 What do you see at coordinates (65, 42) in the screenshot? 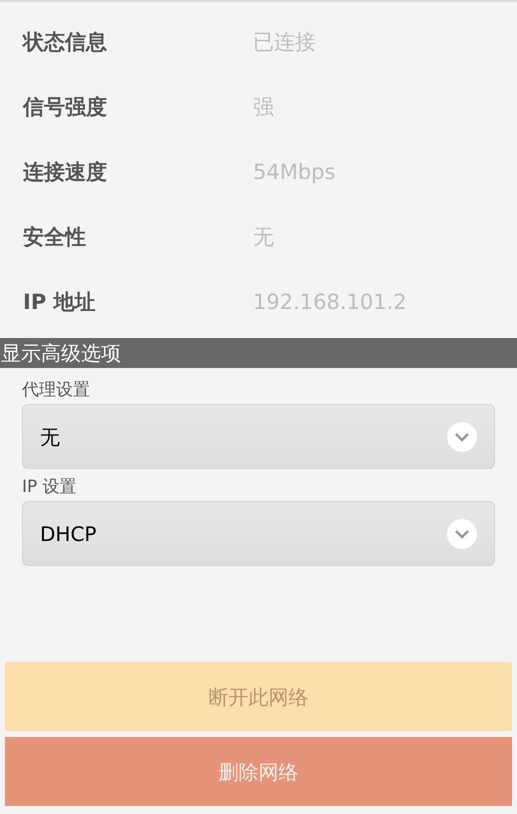
I see `info-label: 状态信息` at bounding box center [65, 42].